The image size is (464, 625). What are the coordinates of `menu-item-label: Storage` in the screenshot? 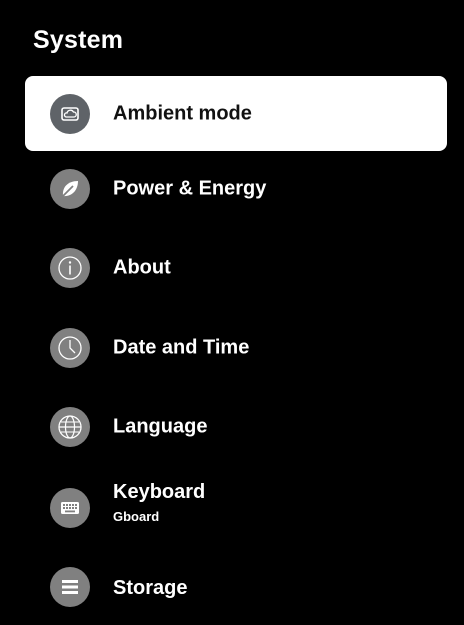 It's located at (150, 588).